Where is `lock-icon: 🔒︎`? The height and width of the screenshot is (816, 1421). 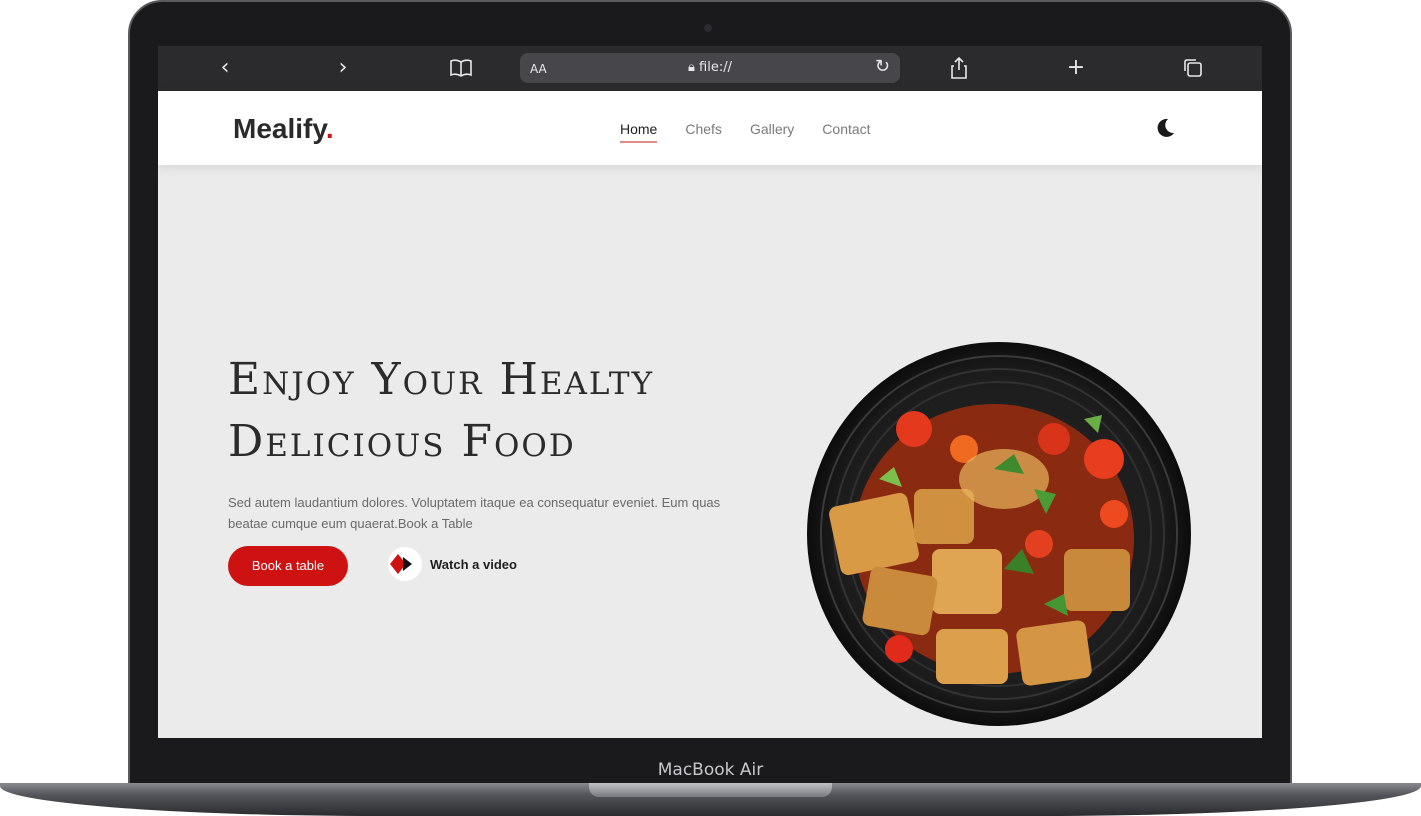
lock-icon: 🔒︎ is located at coordinates (691, 67).